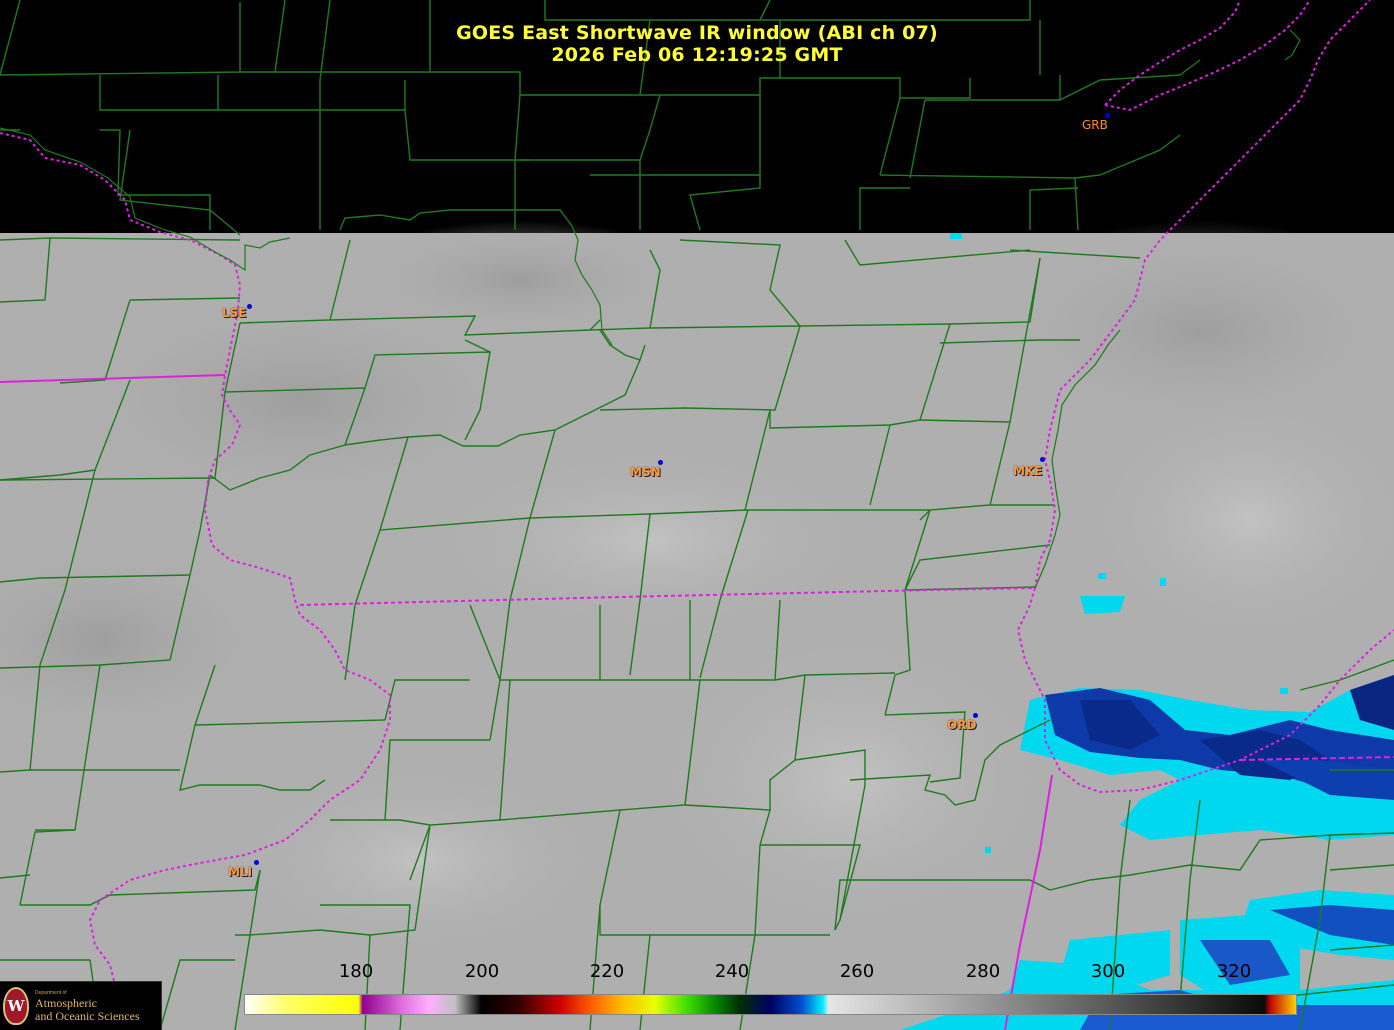 This screenshot has width=1394, height=1030. I want to click on colorbar-tick: 260, so click(857, 971).